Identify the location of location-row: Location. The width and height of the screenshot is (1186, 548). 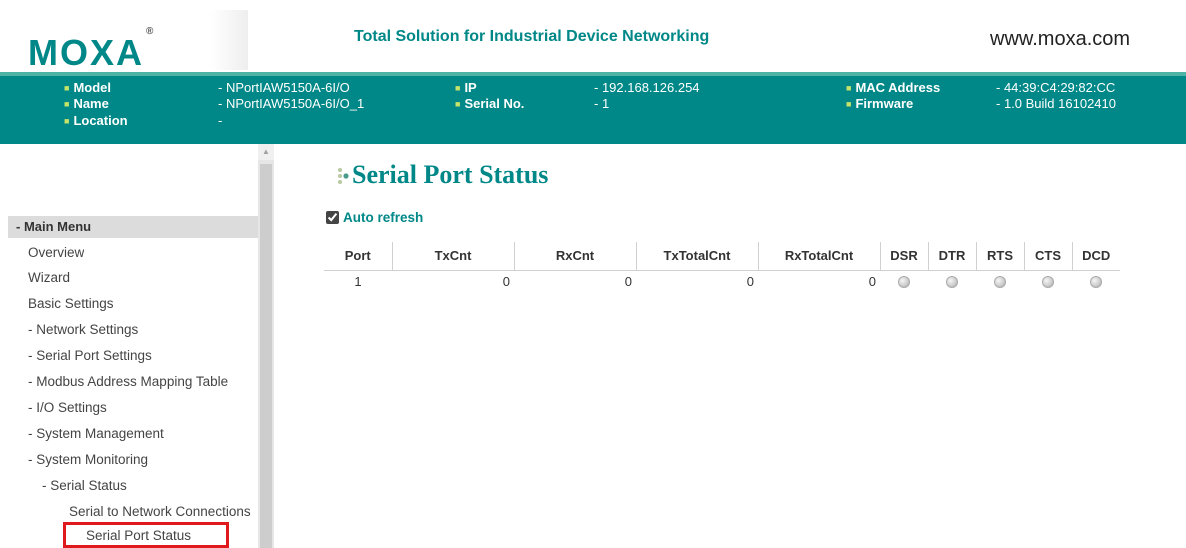
(95, 121).